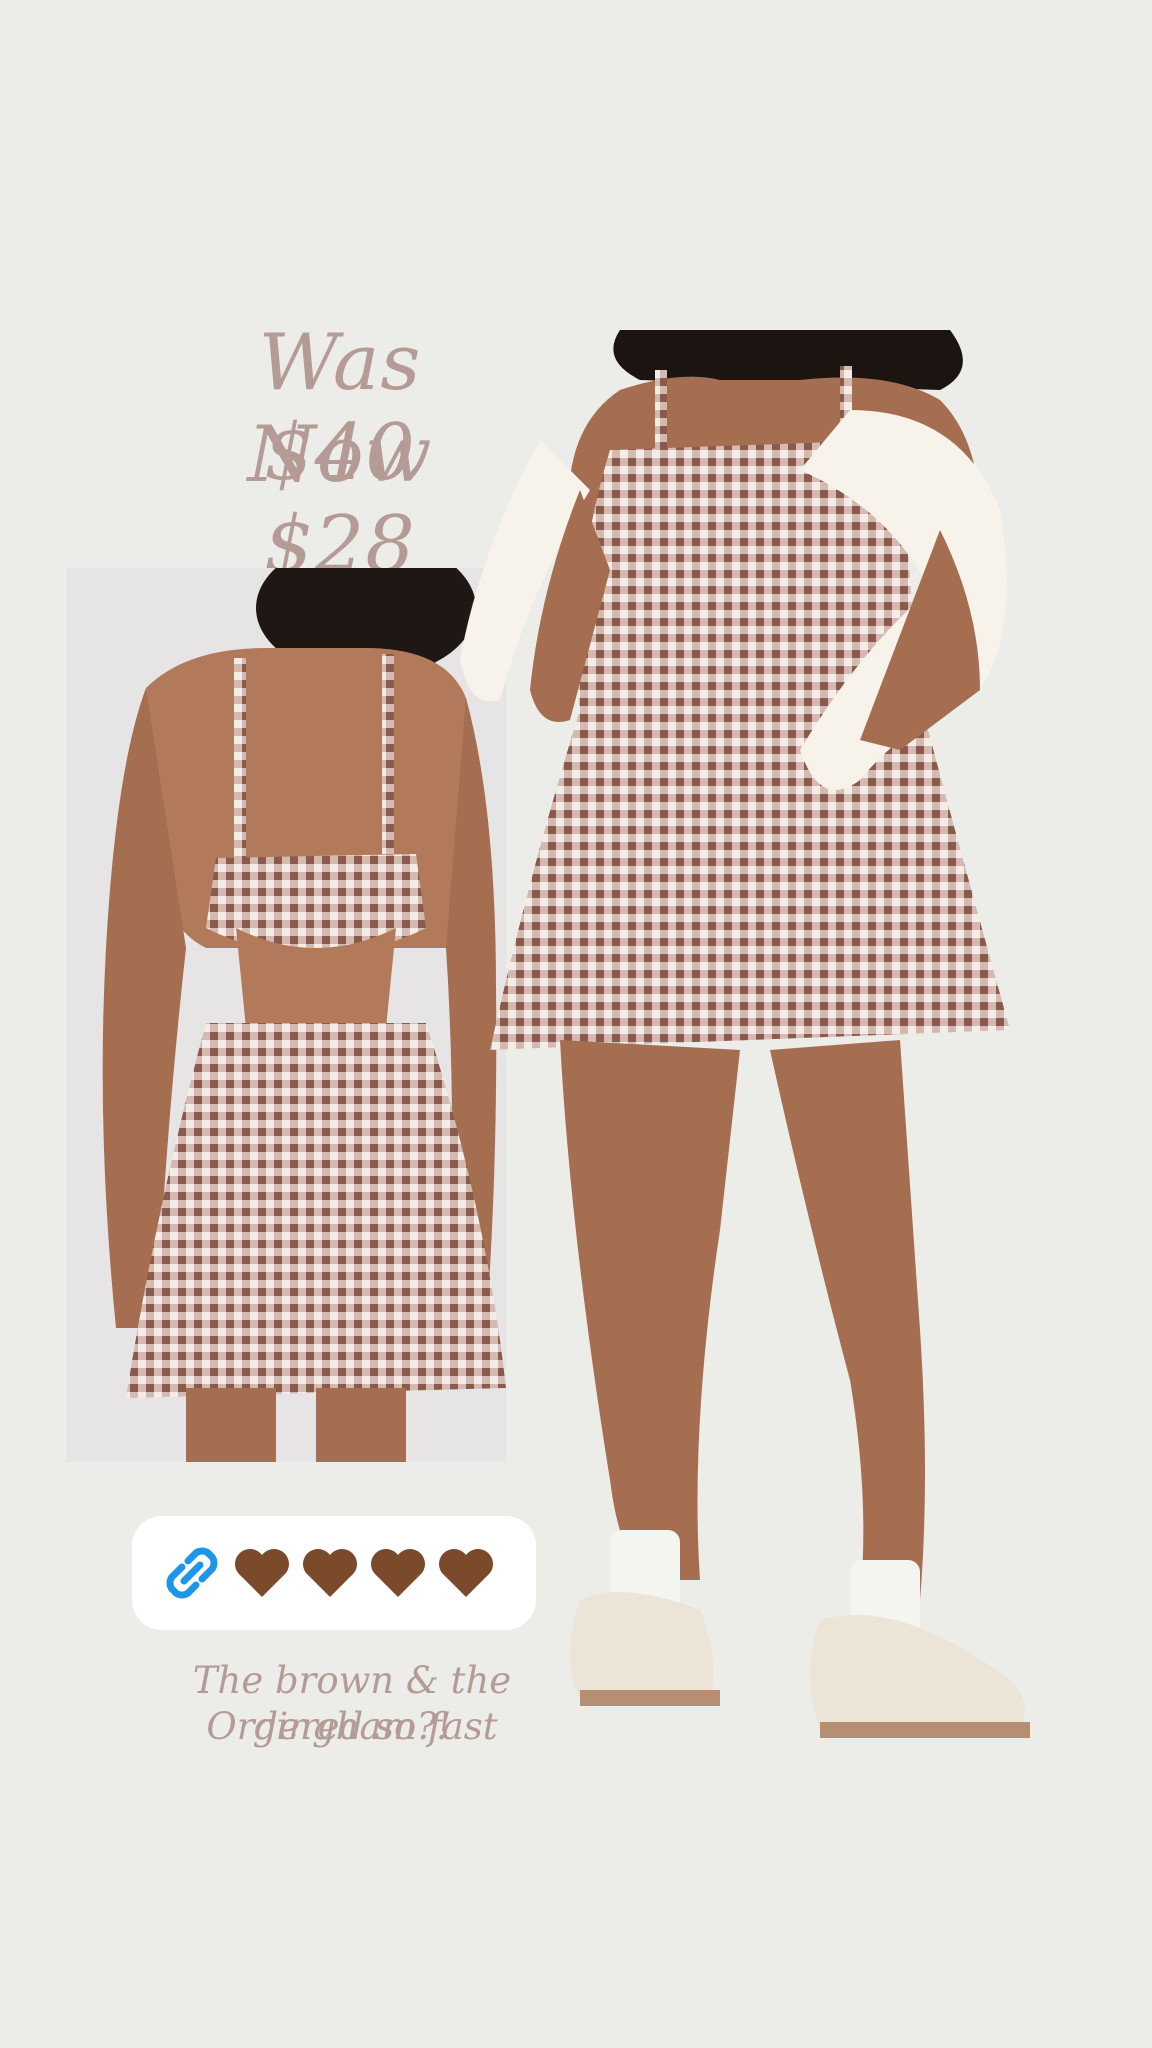 The width and height of the screenshot is (1152, 2048). Describe the element at coordinates (352, 1726) in the screenshot. I see `caption-line-2: Ordered so fast` at that location.